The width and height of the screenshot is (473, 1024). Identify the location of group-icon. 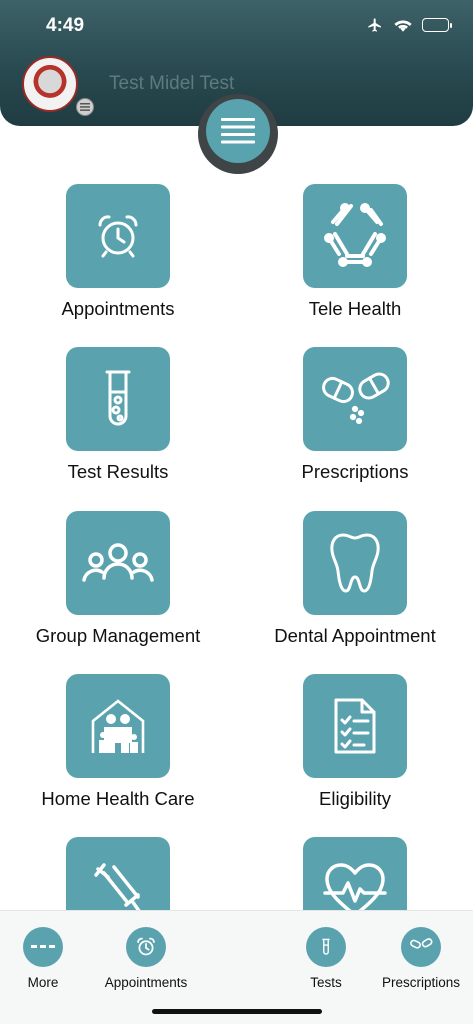
(118, 563).